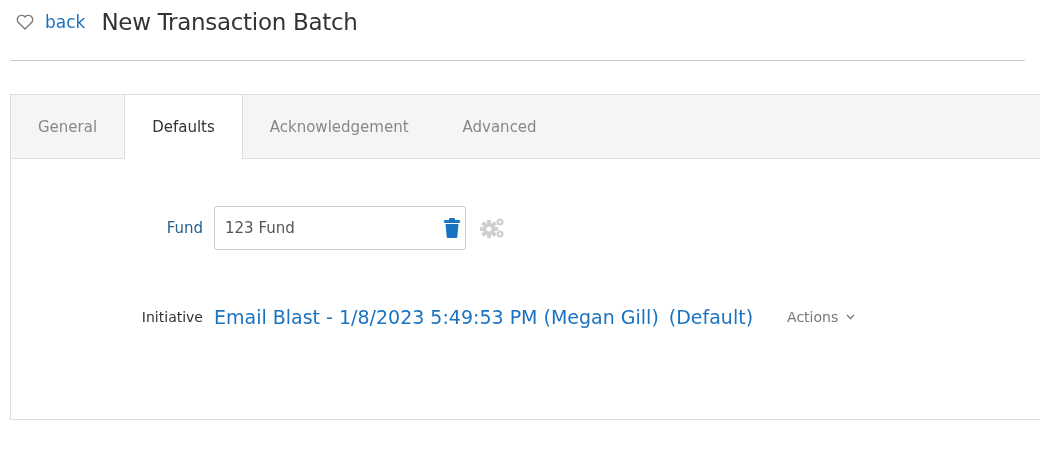  What do you see at coordinates (711, 317) in the screenshot?
I see `default-label: (Default)` at bounding box center [711, 317].